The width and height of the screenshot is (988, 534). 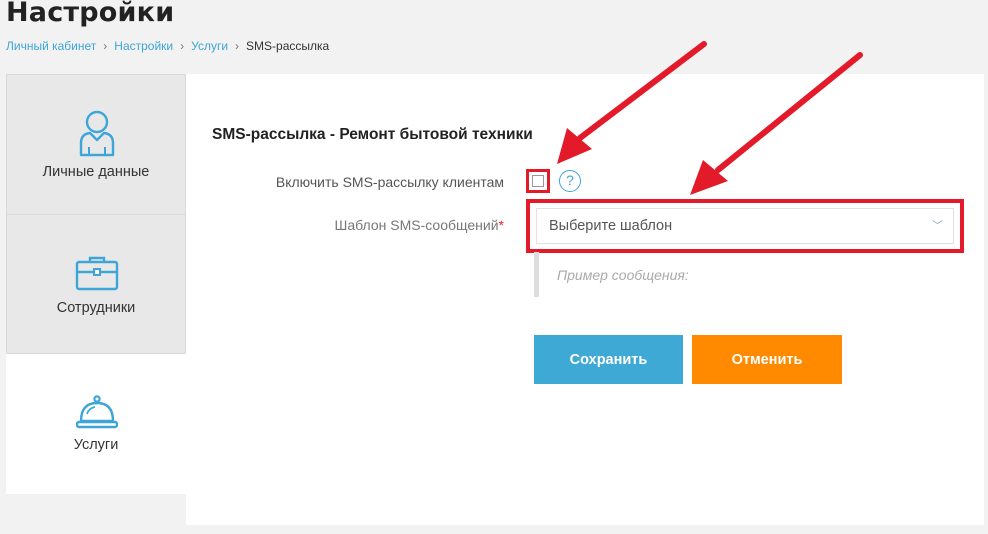 What do you see at coordinates (96, 445) in the screenshot?
I see `sidebar-item-label: Услуги` at bounding box center [96, 445].